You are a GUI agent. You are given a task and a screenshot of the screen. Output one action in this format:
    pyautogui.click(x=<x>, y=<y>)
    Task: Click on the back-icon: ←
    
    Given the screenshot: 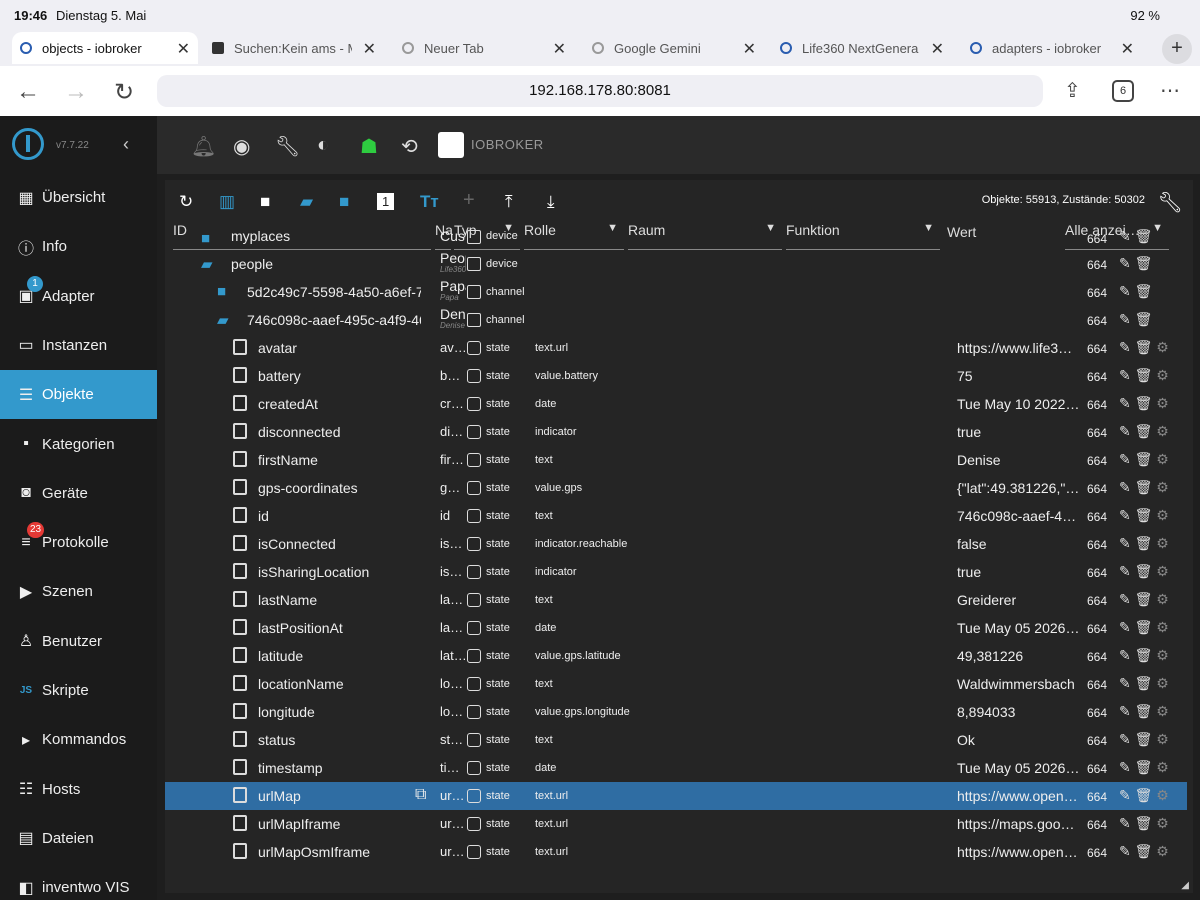 What is the action you would take?
    pyautogui.click(x=28, y=92)
    